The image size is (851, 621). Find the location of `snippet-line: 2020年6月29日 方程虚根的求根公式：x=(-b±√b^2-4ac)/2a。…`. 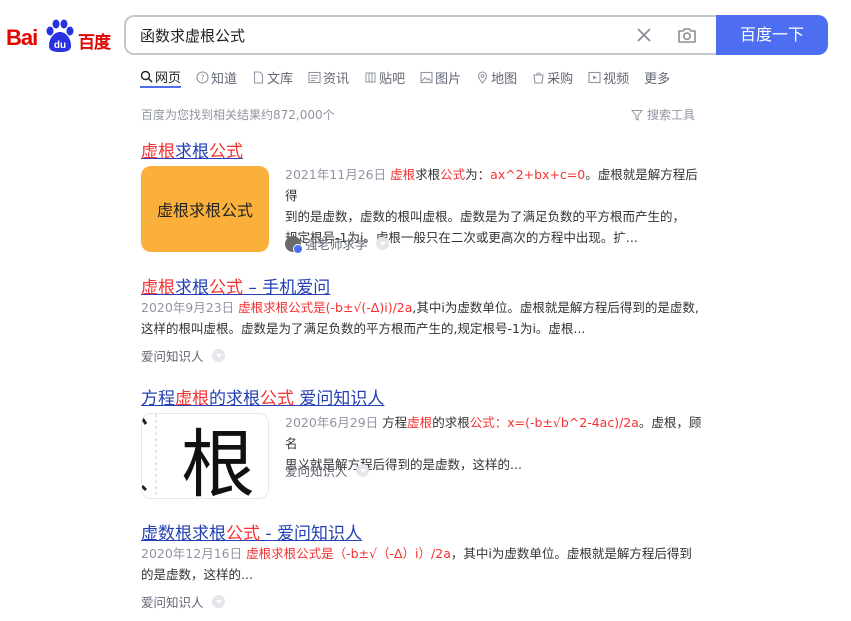

snippet-line: 2020年6月29日 方程虚根的求根公式：x=(-b±√b^2-4ac)/2a。… is located at coordinates (495, 433).